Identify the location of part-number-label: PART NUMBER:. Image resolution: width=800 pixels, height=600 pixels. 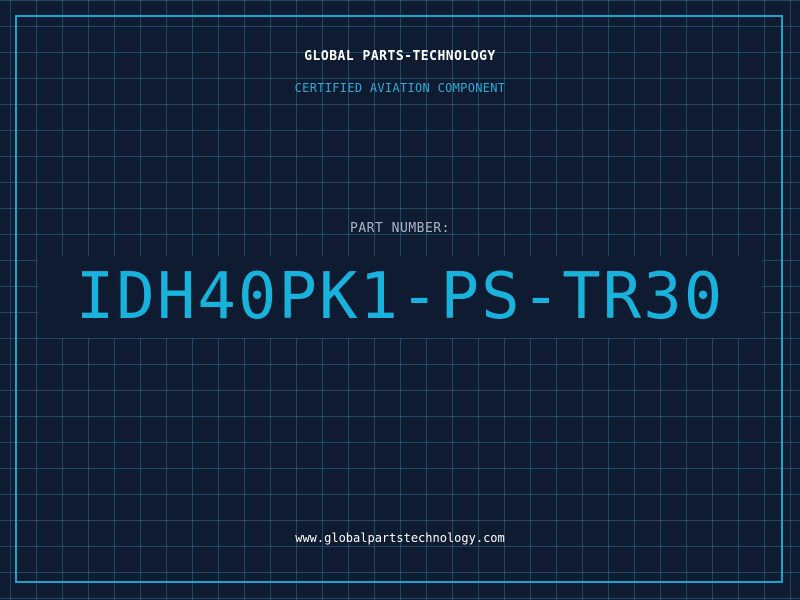
(400, 228).